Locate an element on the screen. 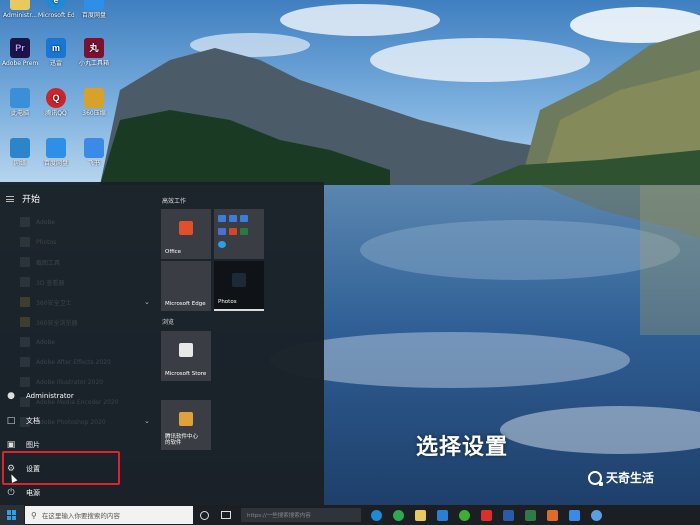 Image resolution: width=700 pixels, height=525 pixels. tile-group-title: 浏览 is located at coordinates (168, 322).